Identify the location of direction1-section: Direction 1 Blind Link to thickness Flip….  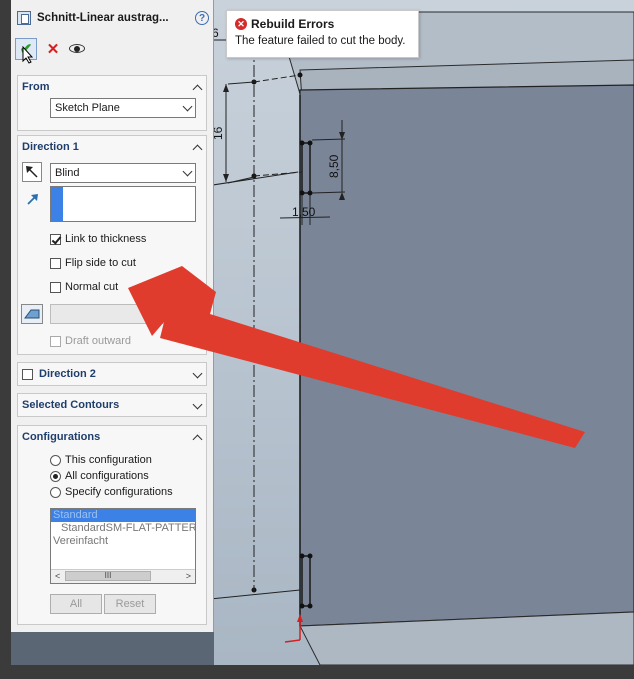
(112, 245).